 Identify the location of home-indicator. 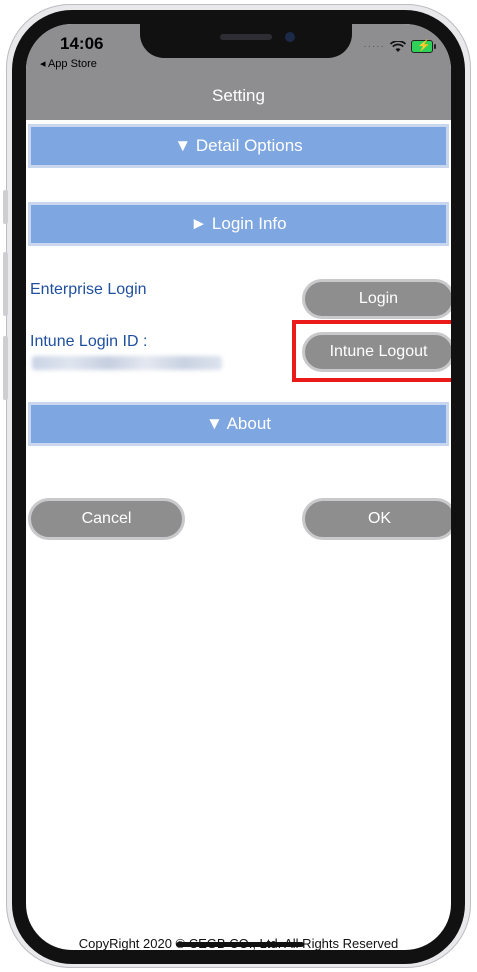
(240, 944).